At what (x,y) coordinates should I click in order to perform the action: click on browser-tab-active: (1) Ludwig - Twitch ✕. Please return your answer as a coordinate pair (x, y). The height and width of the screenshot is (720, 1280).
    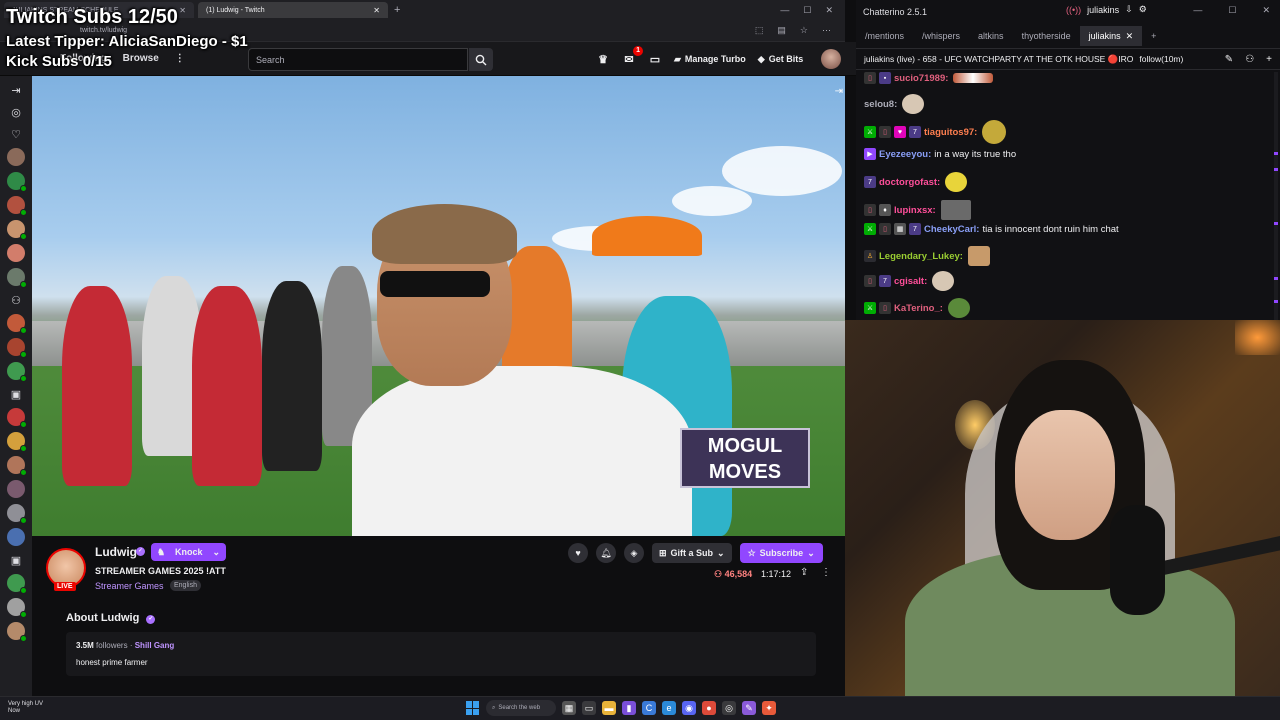
    Looking at the image, I should click on (293, 10).